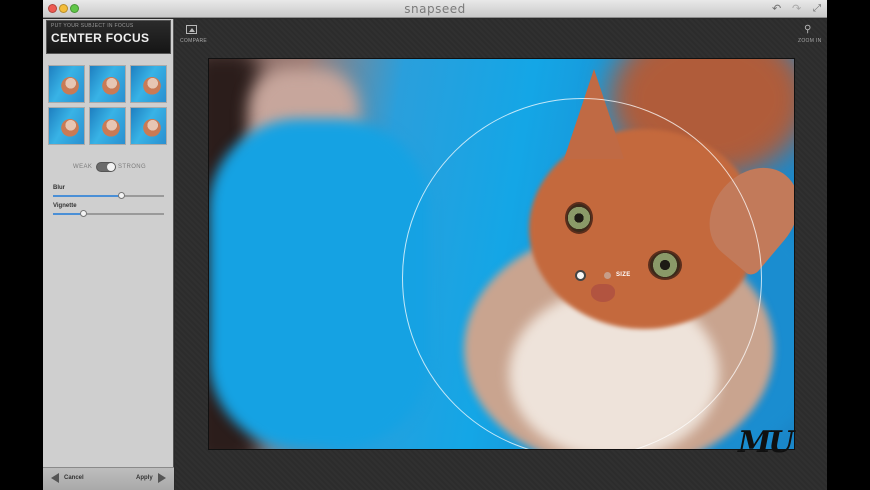 This screenshot has width=870, height=490. What do you see at coordinates (65, 206) in the screenshot?
I see `vignette-label: Vignette` at bounding box center [65, 206].